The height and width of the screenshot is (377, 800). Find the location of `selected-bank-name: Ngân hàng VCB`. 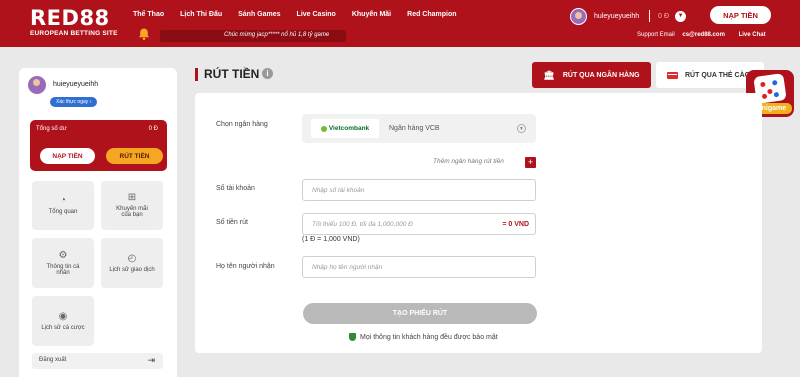

selected-bank-name: Ngân hàng VCB is located at coordinates (414, 128).